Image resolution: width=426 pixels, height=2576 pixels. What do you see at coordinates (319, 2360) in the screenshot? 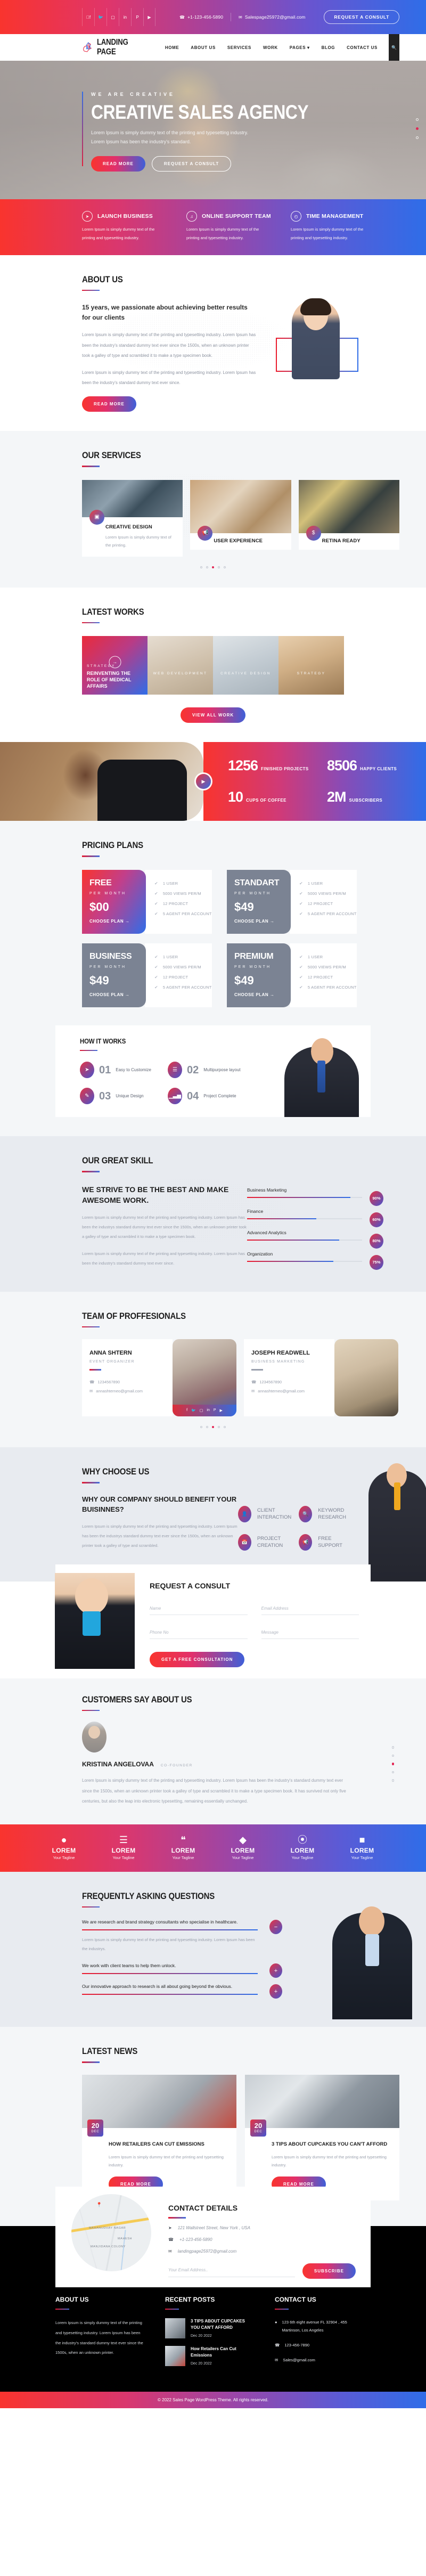
I see `footer-email: ✉ Sales@gmail.com` at bounding box center [319, 2360].